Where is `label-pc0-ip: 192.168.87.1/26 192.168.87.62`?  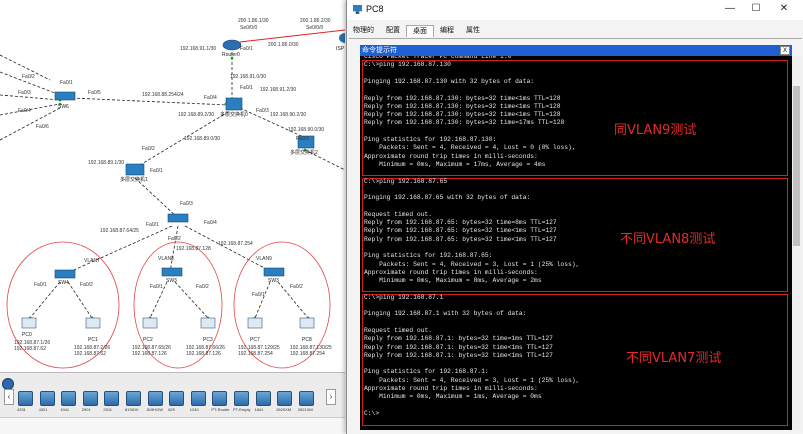 label-pc0-ip: 192.168.87.1/26 192.168.87.62 is located at coordinates (32, 346).